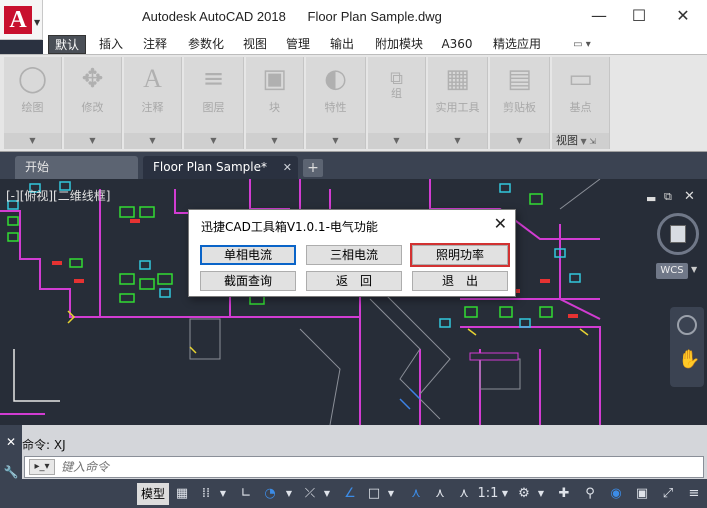 The image size is (707, 508). What do you see at coordinates (519, 107) in the screenshot?
I see `panel-label: 剪贴板` at bounding box center [519, 107].